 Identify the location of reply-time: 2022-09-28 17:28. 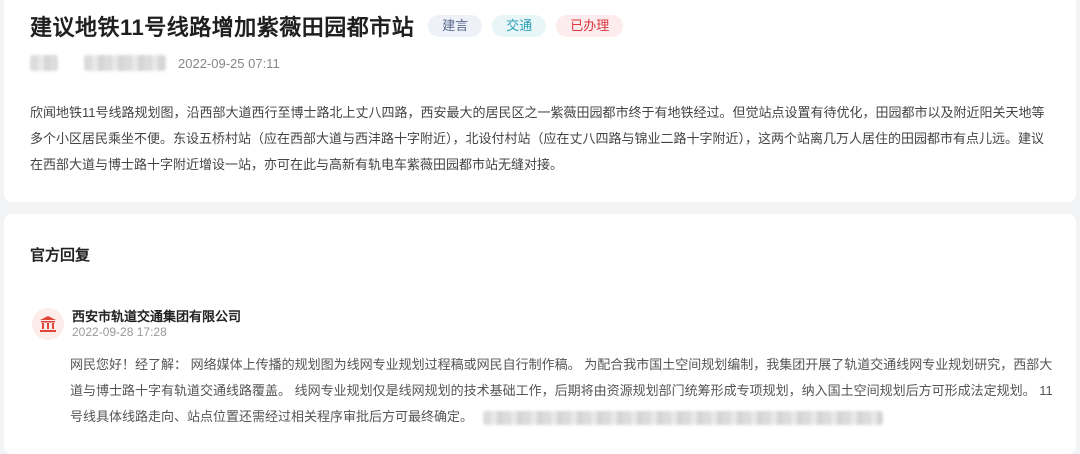
(119, 332).